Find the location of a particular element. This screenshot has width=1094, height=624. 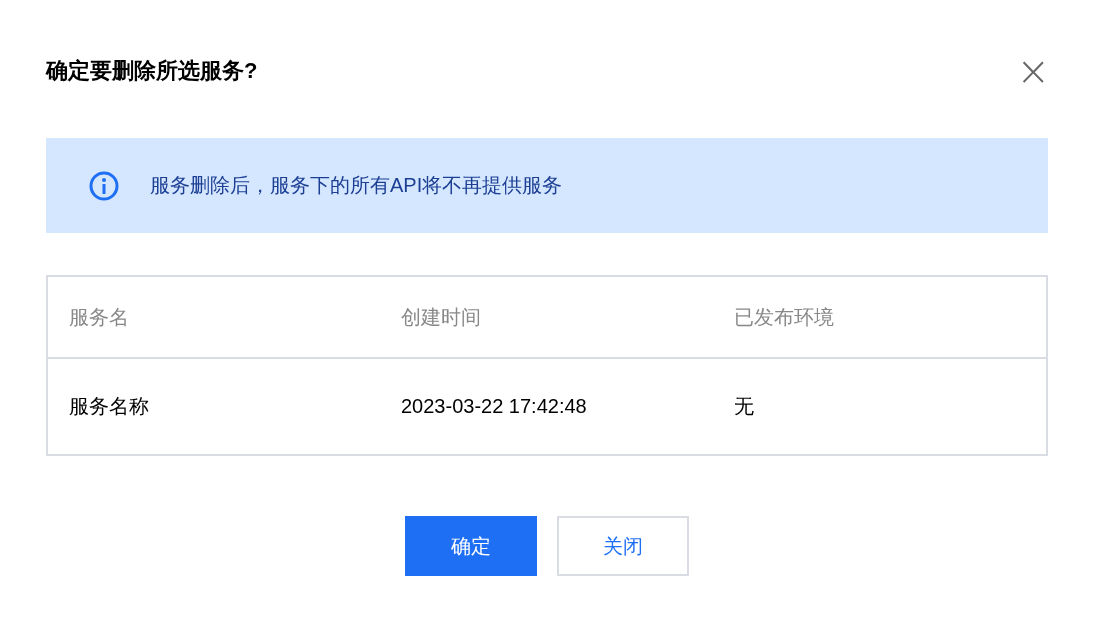

table-cell-text: 服务名称 is located at coordinates (109, 406).